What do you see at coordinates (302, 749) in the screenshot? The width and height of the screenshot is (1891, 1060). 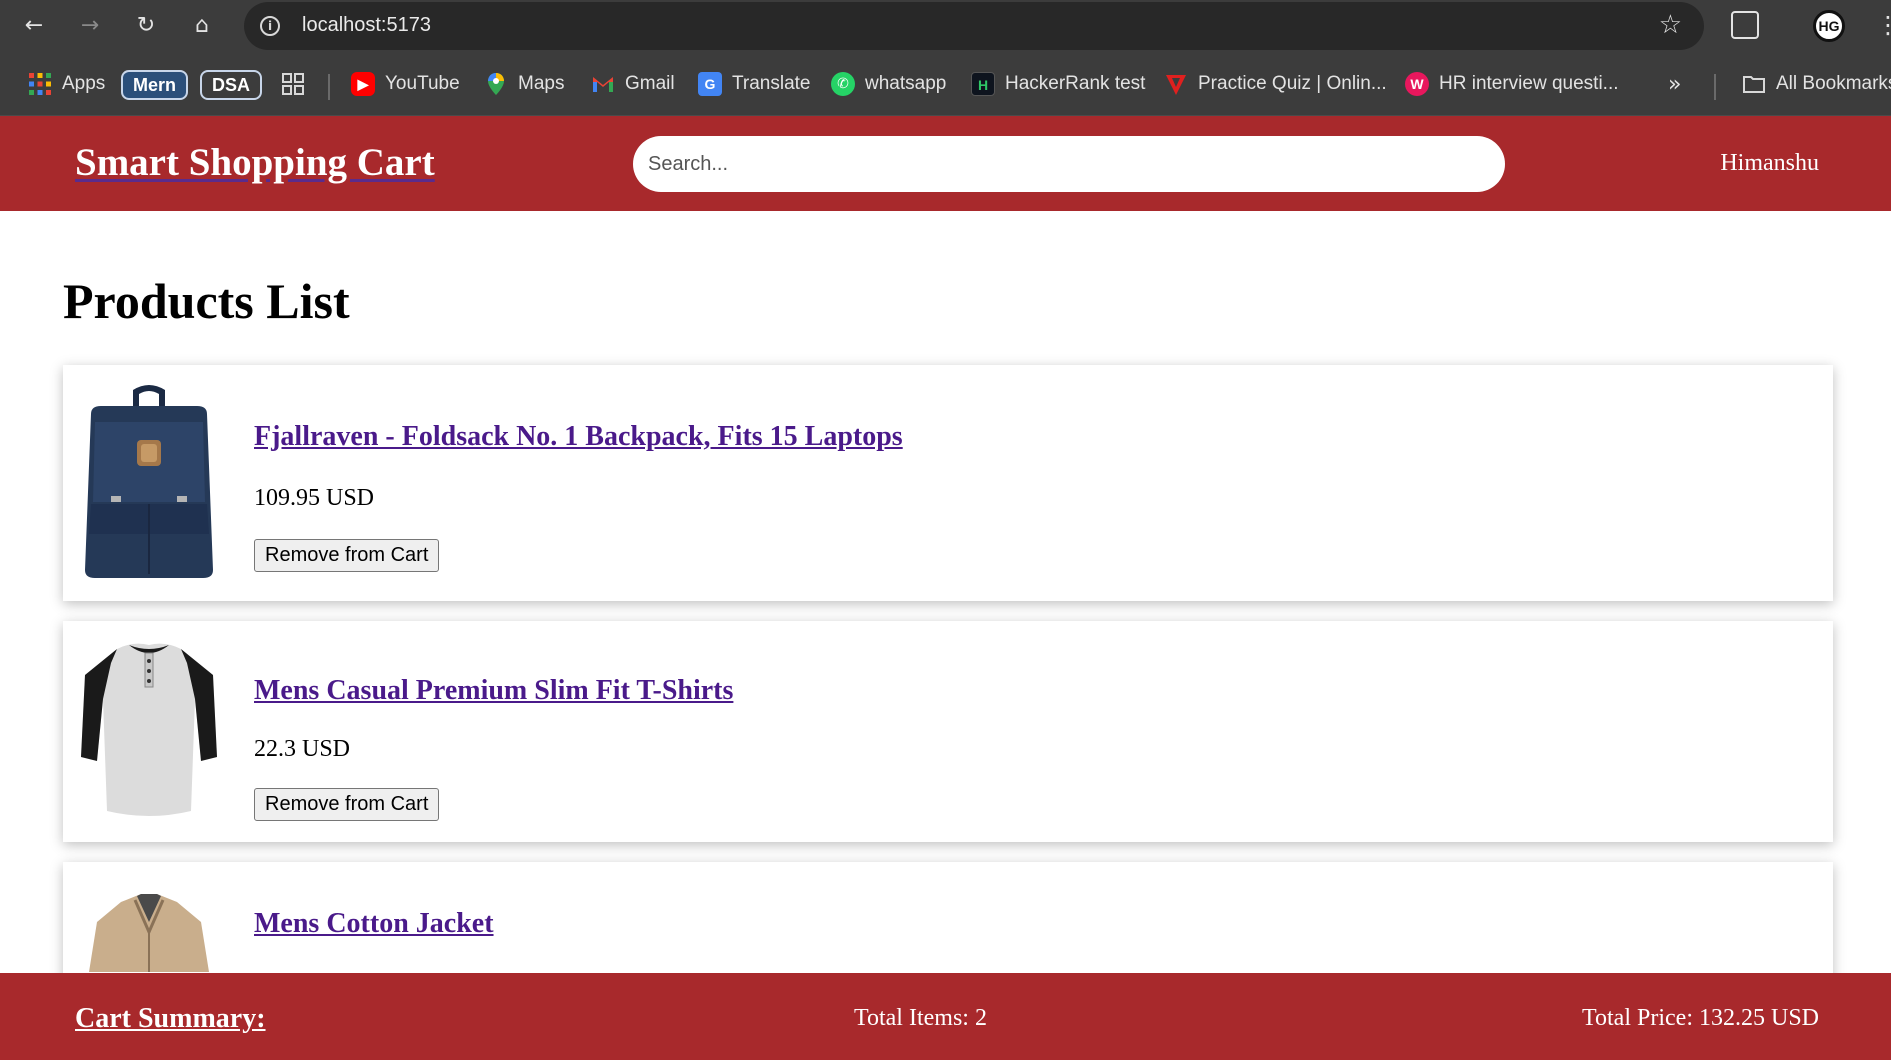 I see `product-price: 22.3 USD` at bounding box center [302, 749].